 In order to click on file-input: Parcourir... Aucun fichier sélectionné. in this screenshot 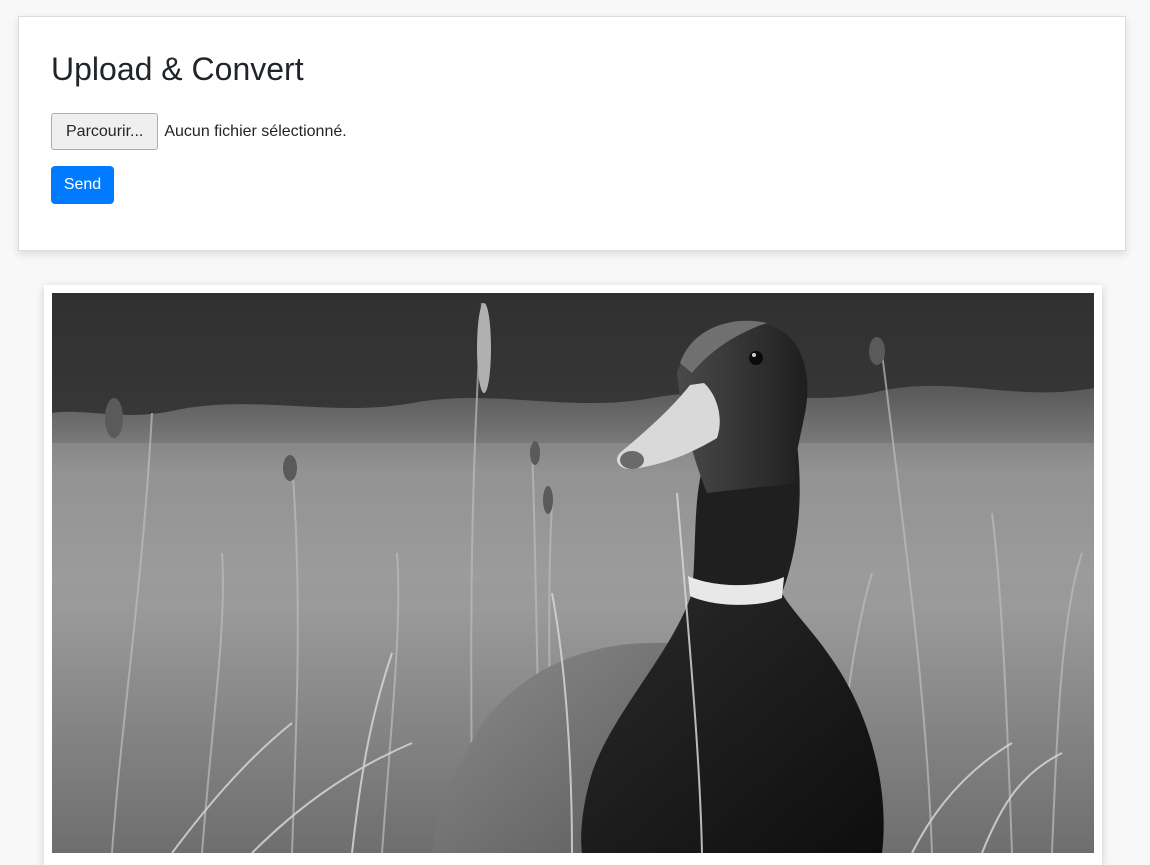, I will do `click(199, 131)`.